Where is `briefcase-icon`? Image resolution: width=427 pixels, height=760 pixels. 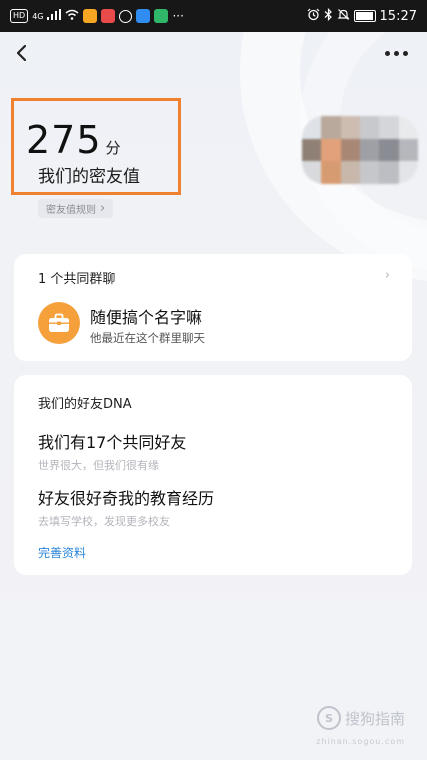 briefcase-icon is located at coordinates (59, 323).